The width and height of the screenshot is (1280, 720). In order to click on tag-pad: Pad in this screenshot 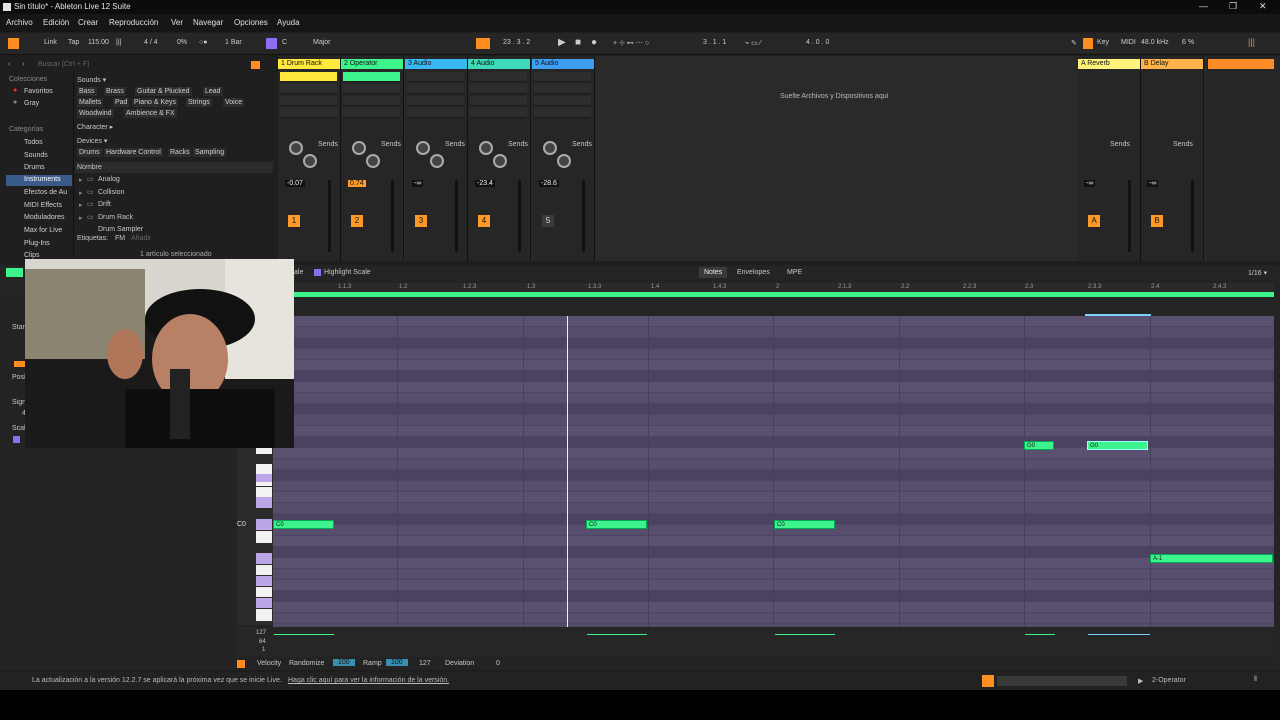, I will do `click(121, 102)`.